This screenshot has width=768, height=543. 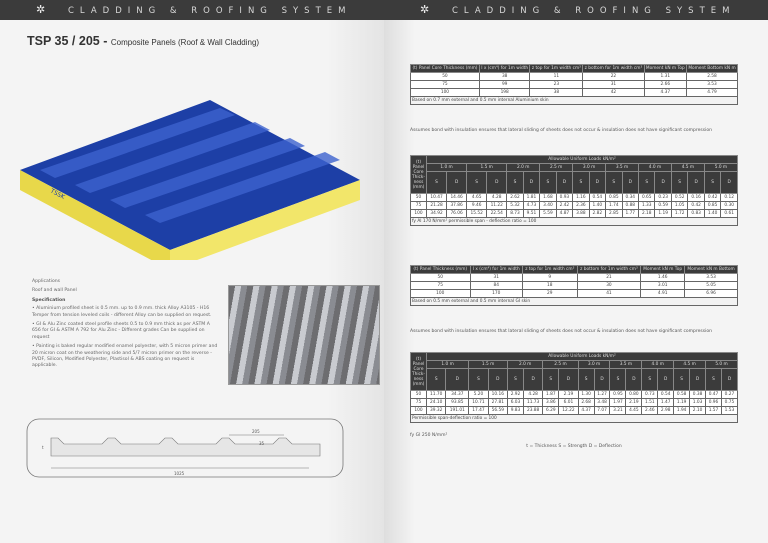 I want to click on table-cell: 2.18, so click(x=646, y=213).